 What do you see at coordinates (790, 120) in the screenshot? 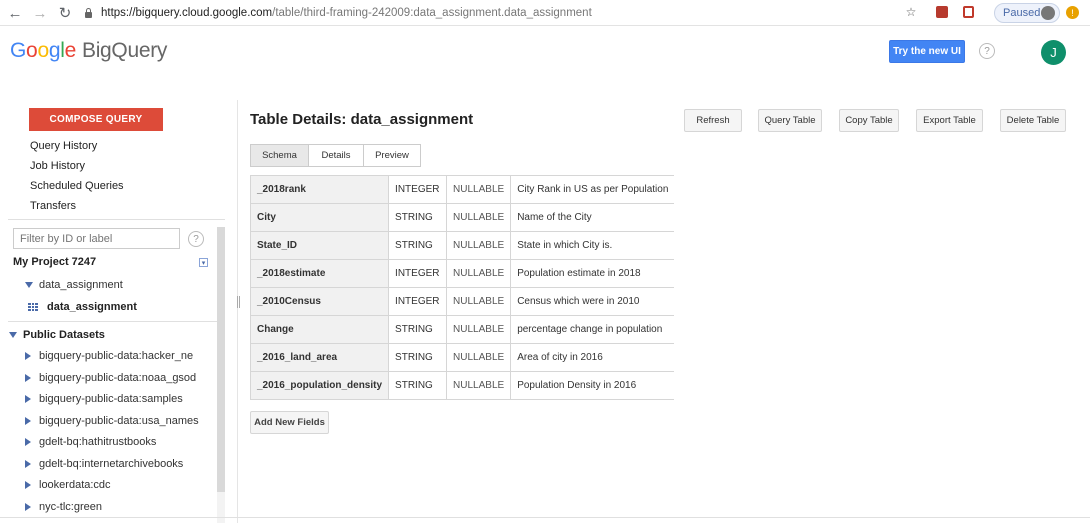
I see `query-table-button: Query Table` at bounding box center [790, 120].